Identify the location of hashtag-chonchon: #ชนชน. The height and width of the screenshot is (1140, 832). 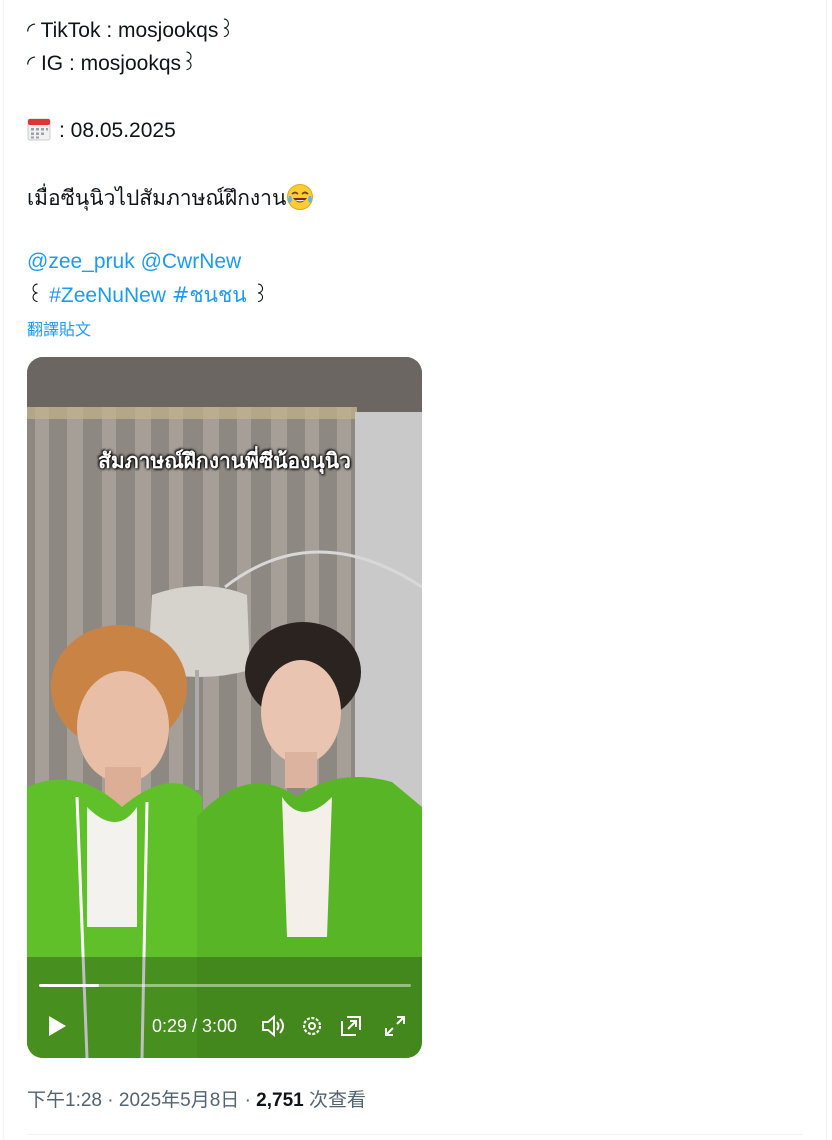
(209, 295).